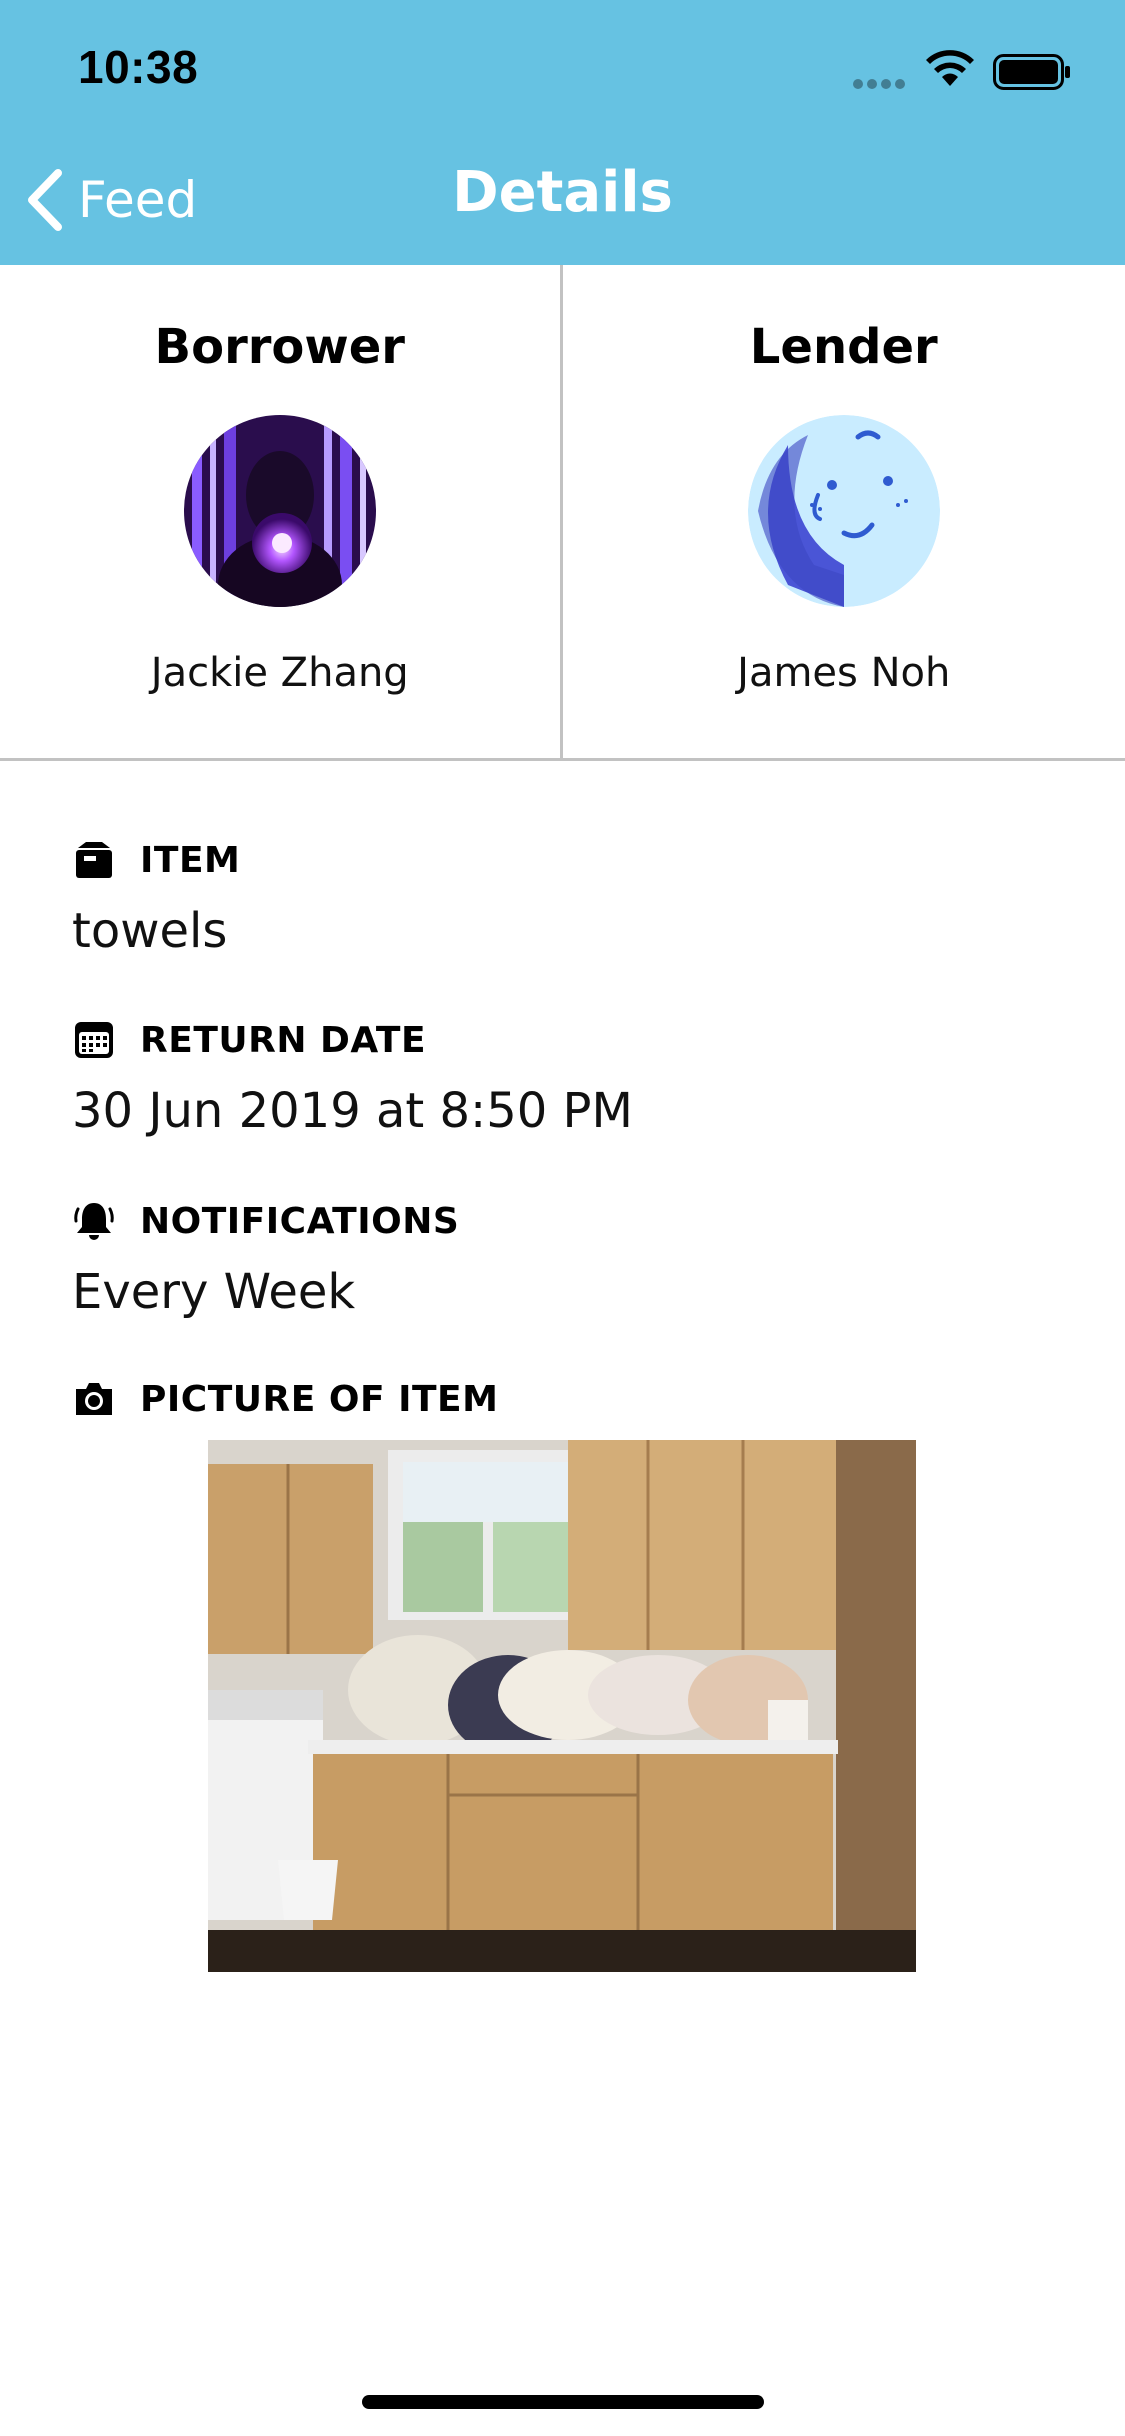  Describe the element at coordinates (572, 1077) in the screenshot. I see `return-date-section: RETURN DATE 30 Jun 2019 at 8:50 PM` at that location.